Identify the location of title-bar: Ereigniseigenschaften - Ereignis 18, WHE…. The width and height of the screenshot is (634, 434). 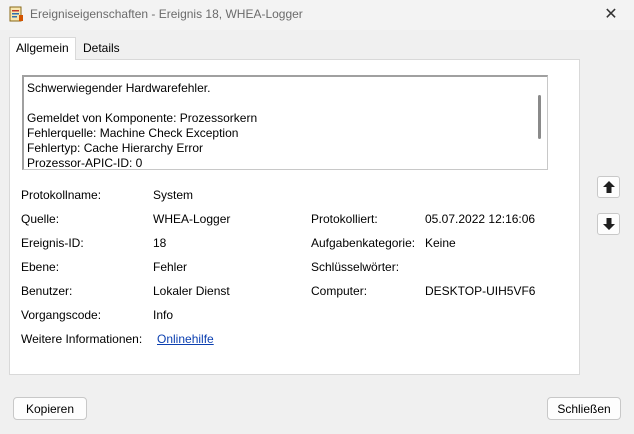
(317, 15).